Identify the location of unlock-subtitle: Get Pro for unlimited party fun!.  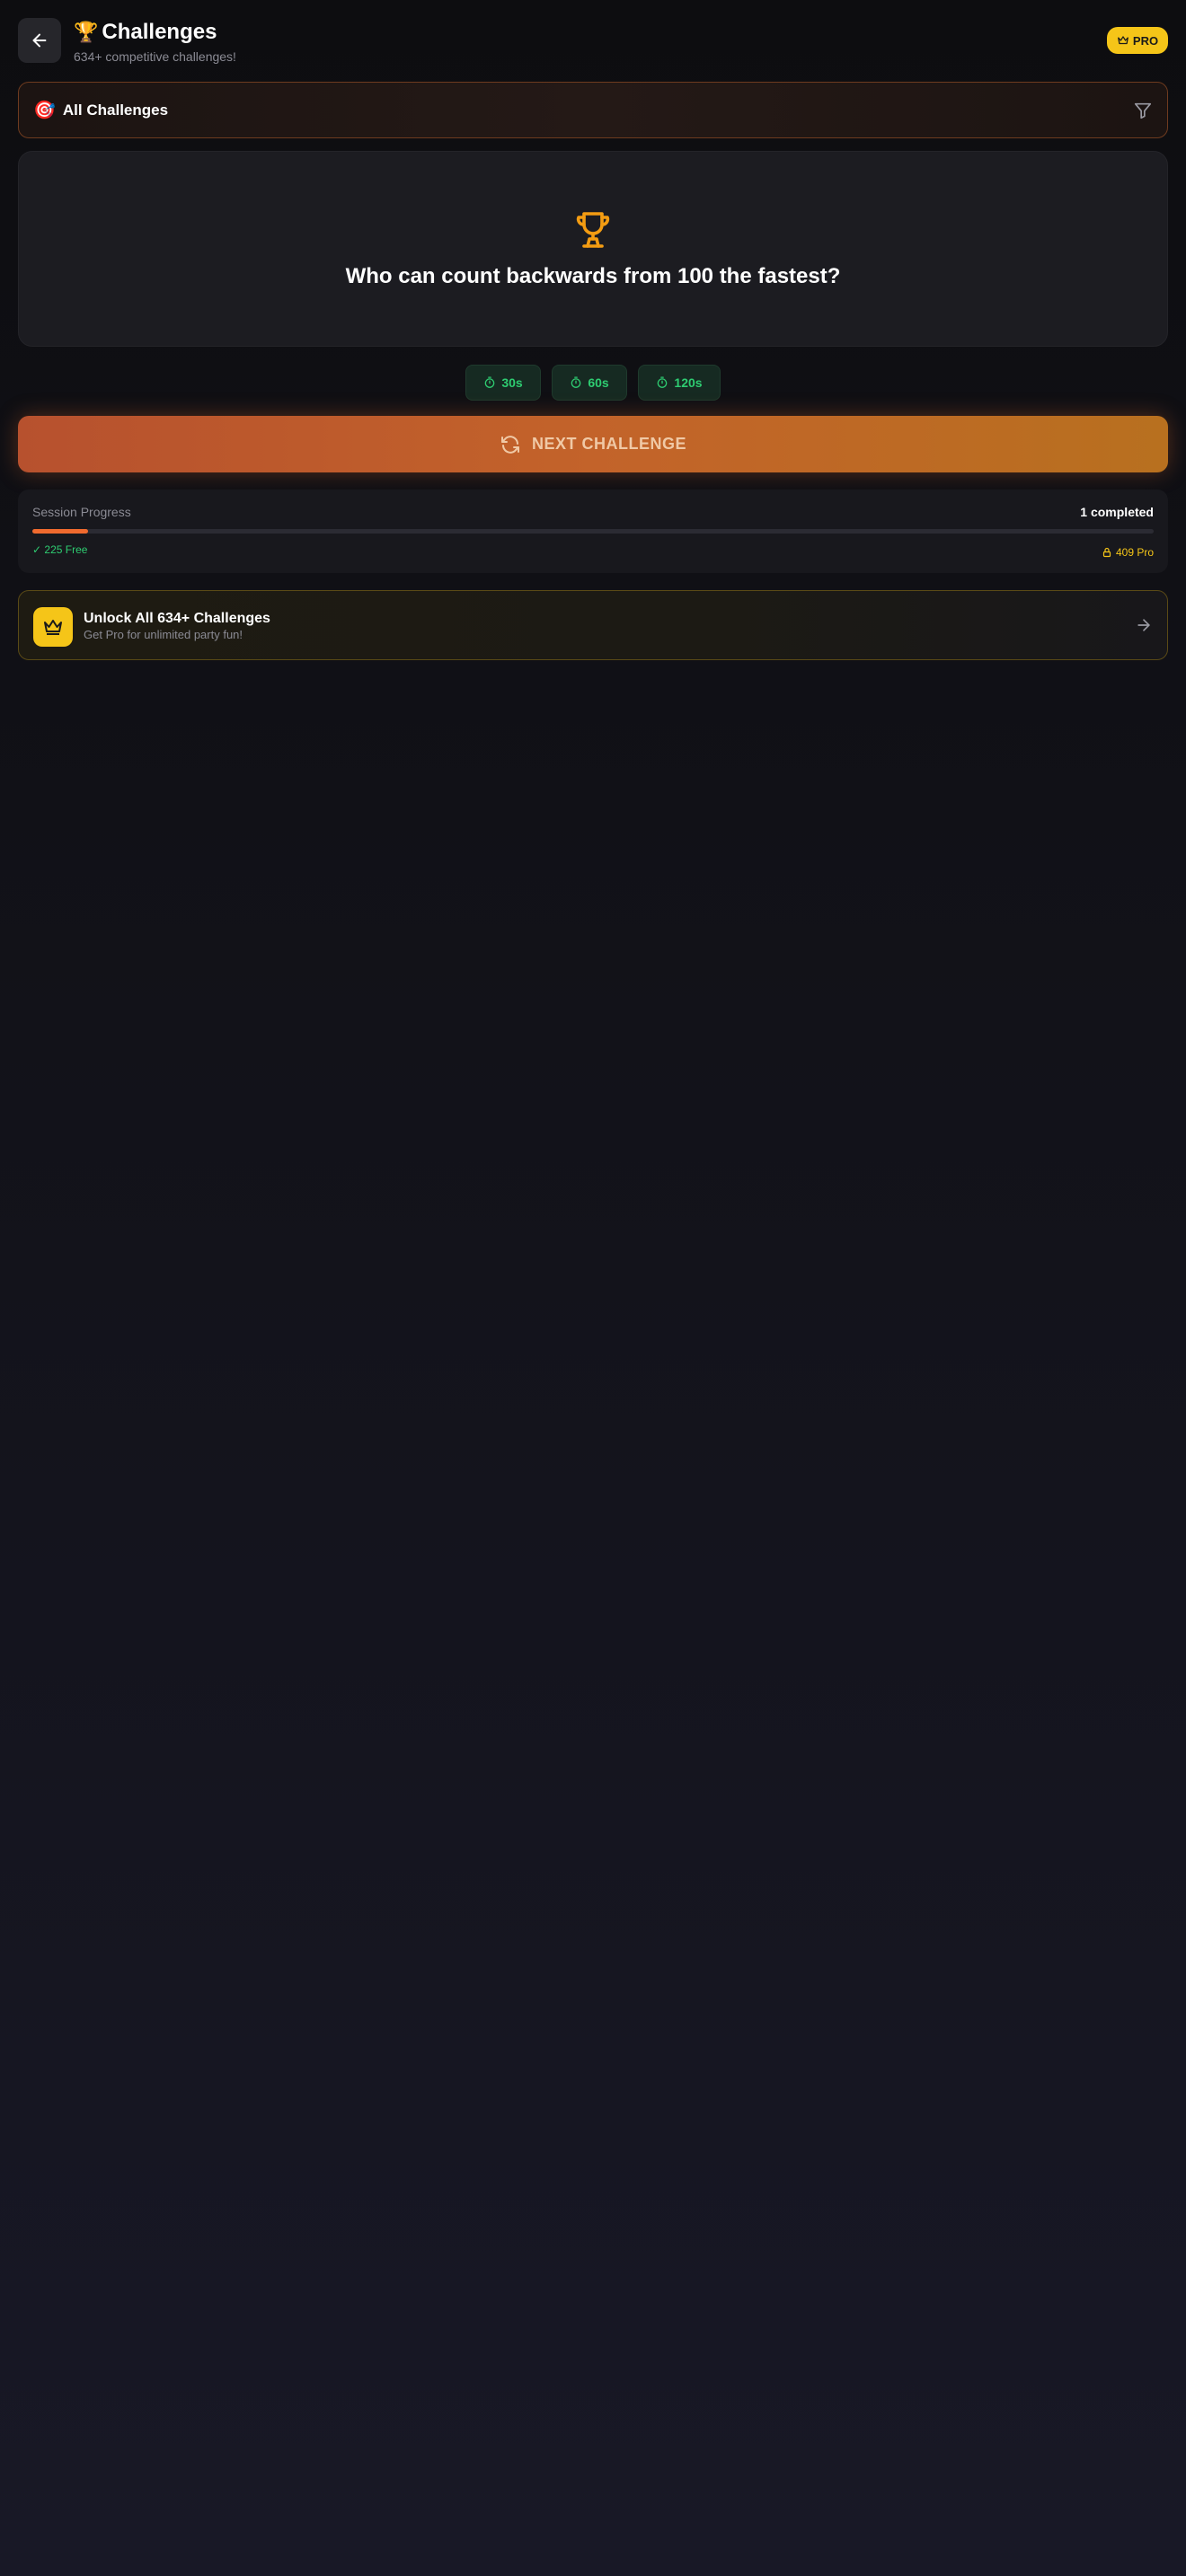
(163, 634).